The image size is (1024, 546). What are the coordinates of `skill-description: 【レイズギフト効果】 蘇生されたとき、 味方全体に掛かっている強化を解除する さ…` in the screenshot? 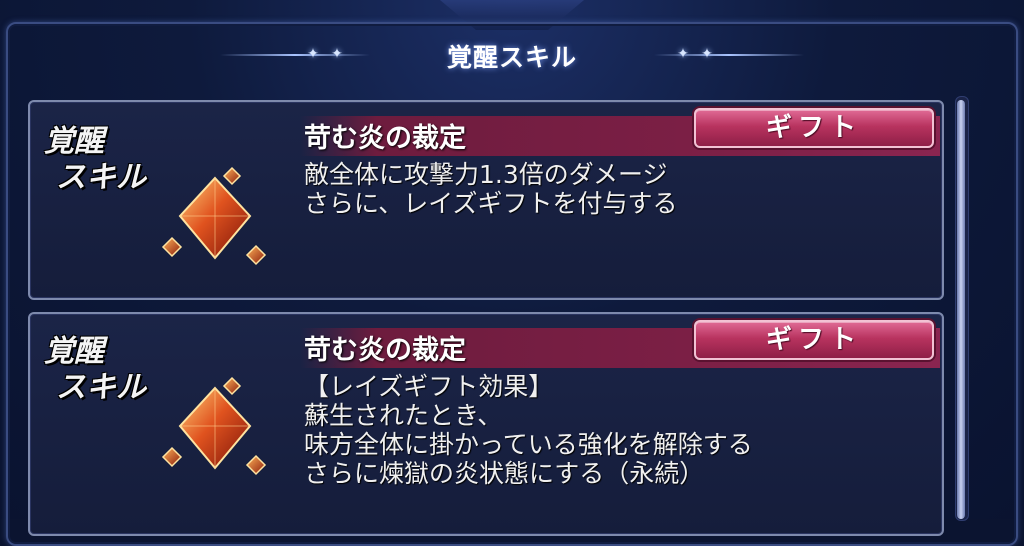 It's located at (528, 430).